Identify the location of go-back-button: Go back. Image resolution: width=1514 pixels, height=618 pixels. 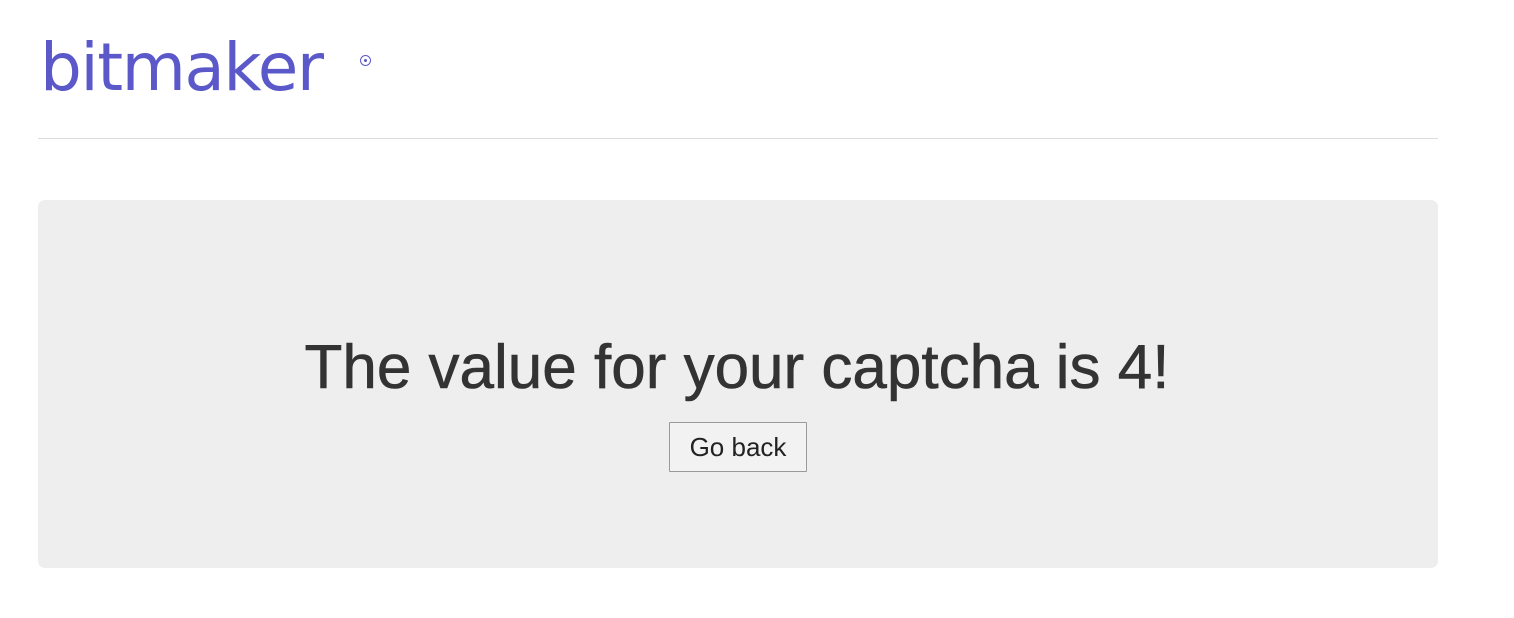
(738, 447).